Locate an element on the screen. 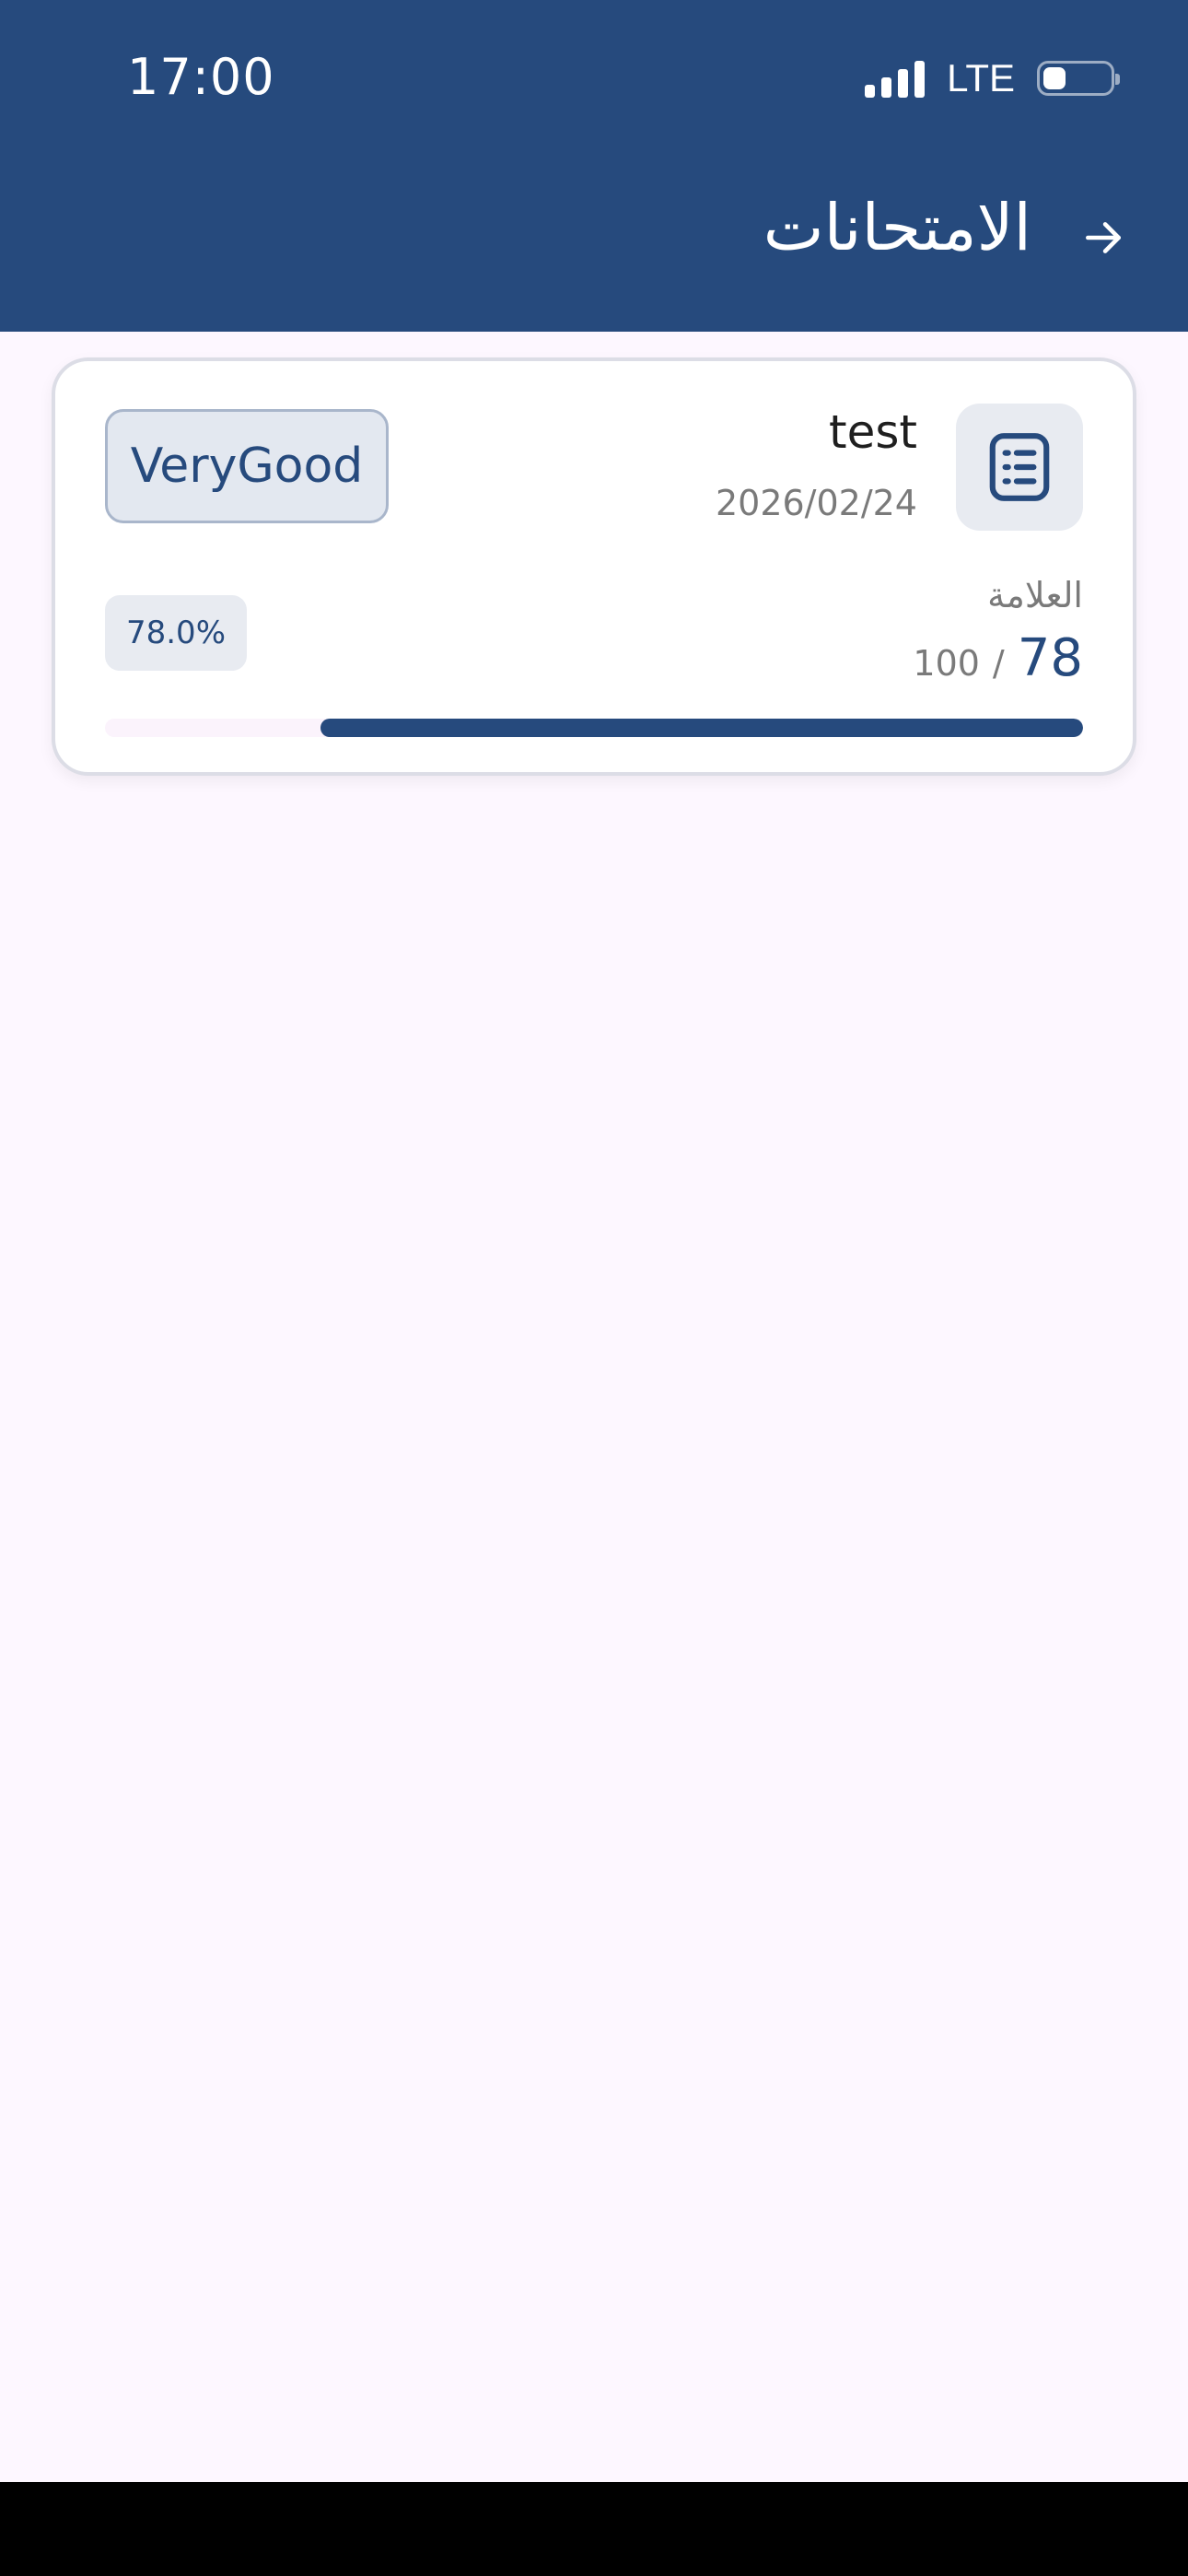 The image size is (1188, 2576). exam-name: test is located at coordinates (872, 432).